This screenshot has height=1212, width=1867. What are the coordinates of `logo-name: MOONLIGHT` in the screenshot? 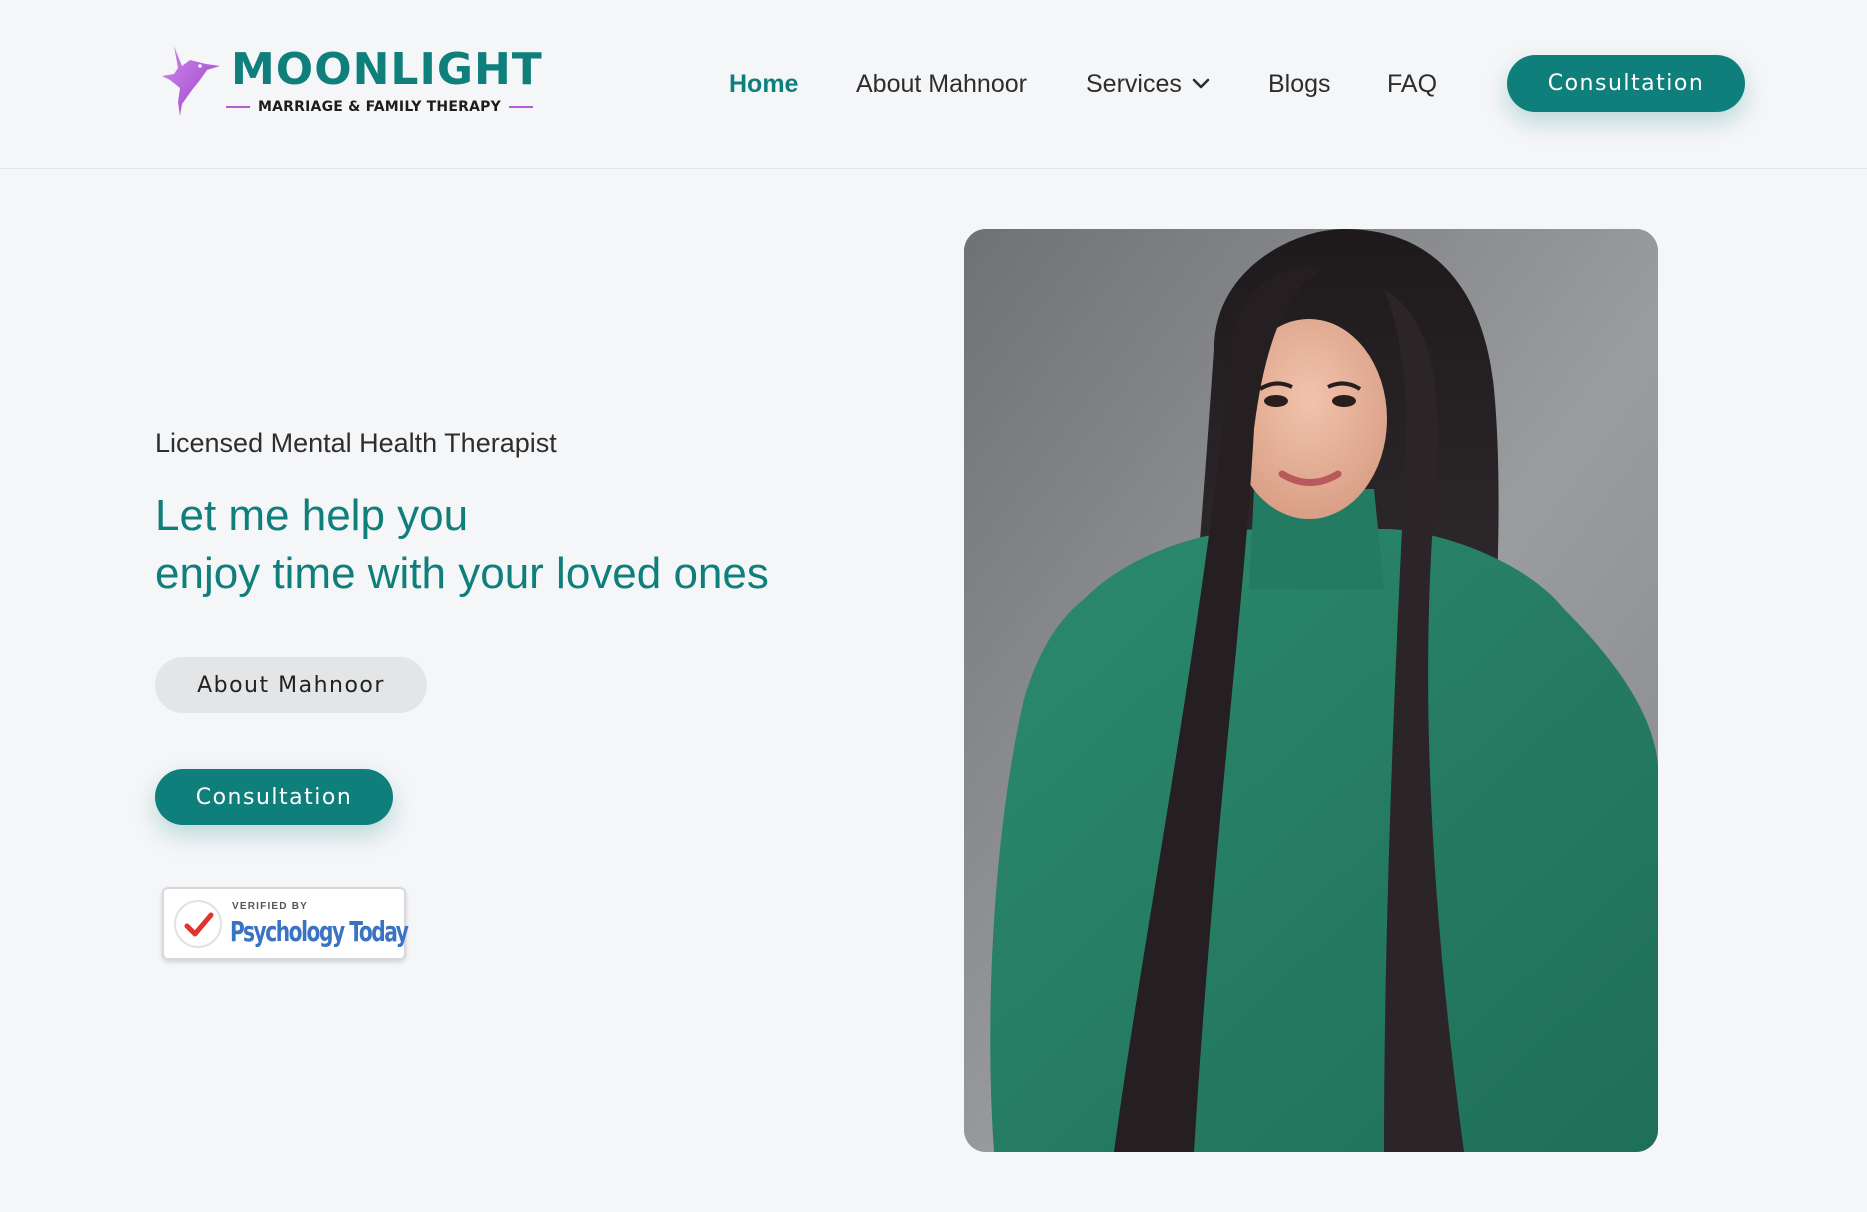 It's located at (387, 69).